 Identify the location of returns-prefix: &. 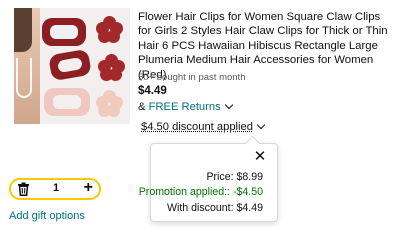
(143, 107).